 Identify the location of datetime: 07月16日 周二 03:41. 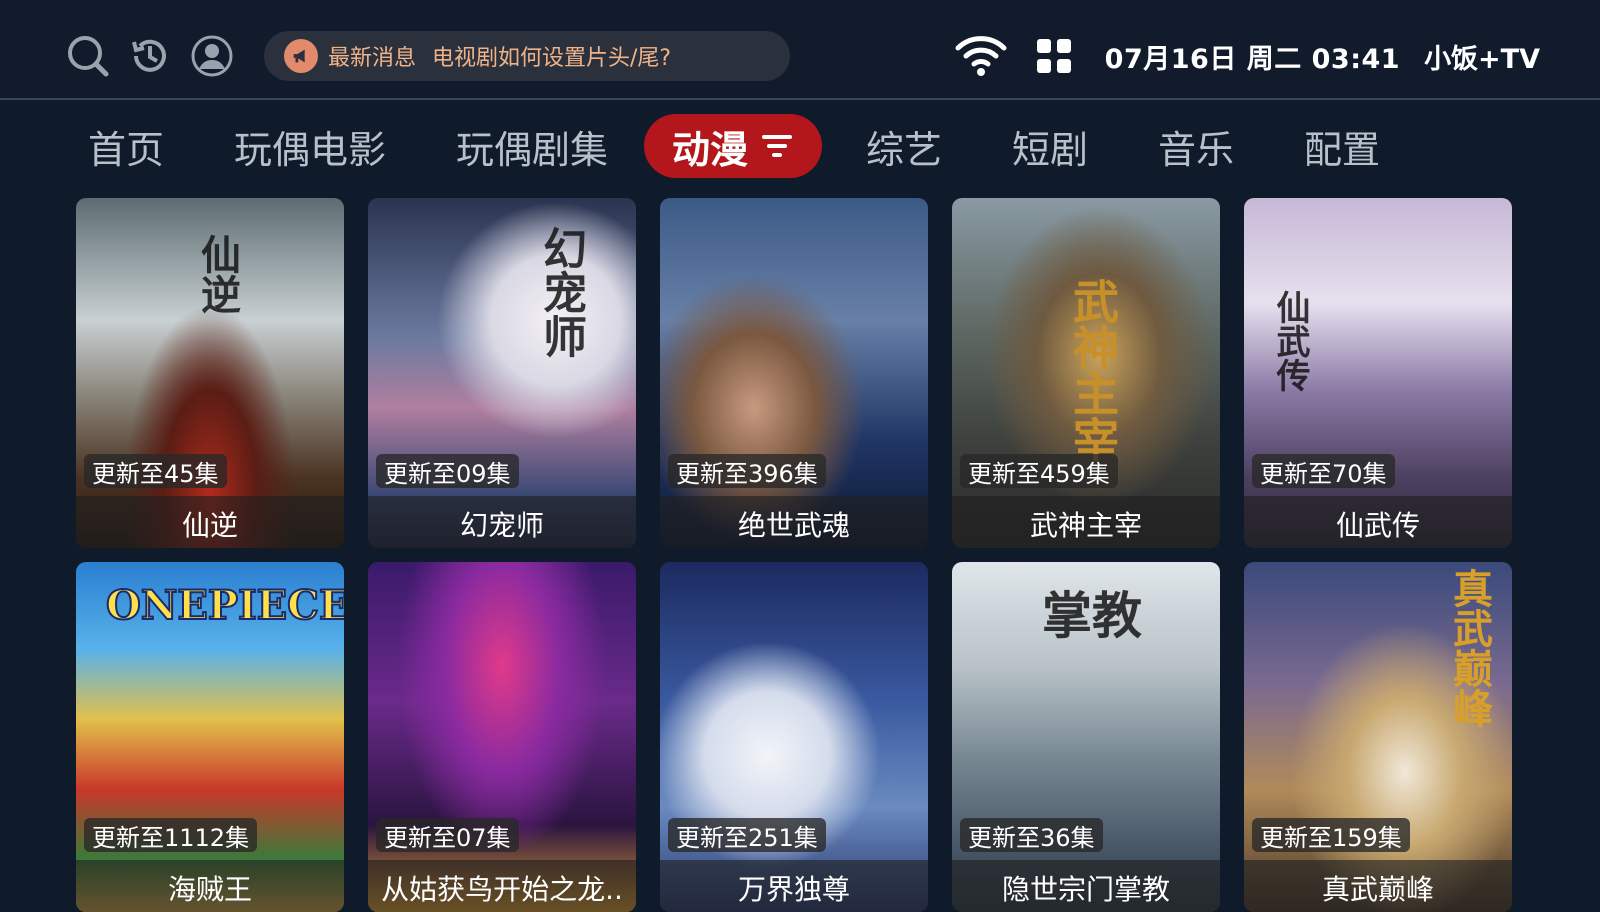
(1252, 59).